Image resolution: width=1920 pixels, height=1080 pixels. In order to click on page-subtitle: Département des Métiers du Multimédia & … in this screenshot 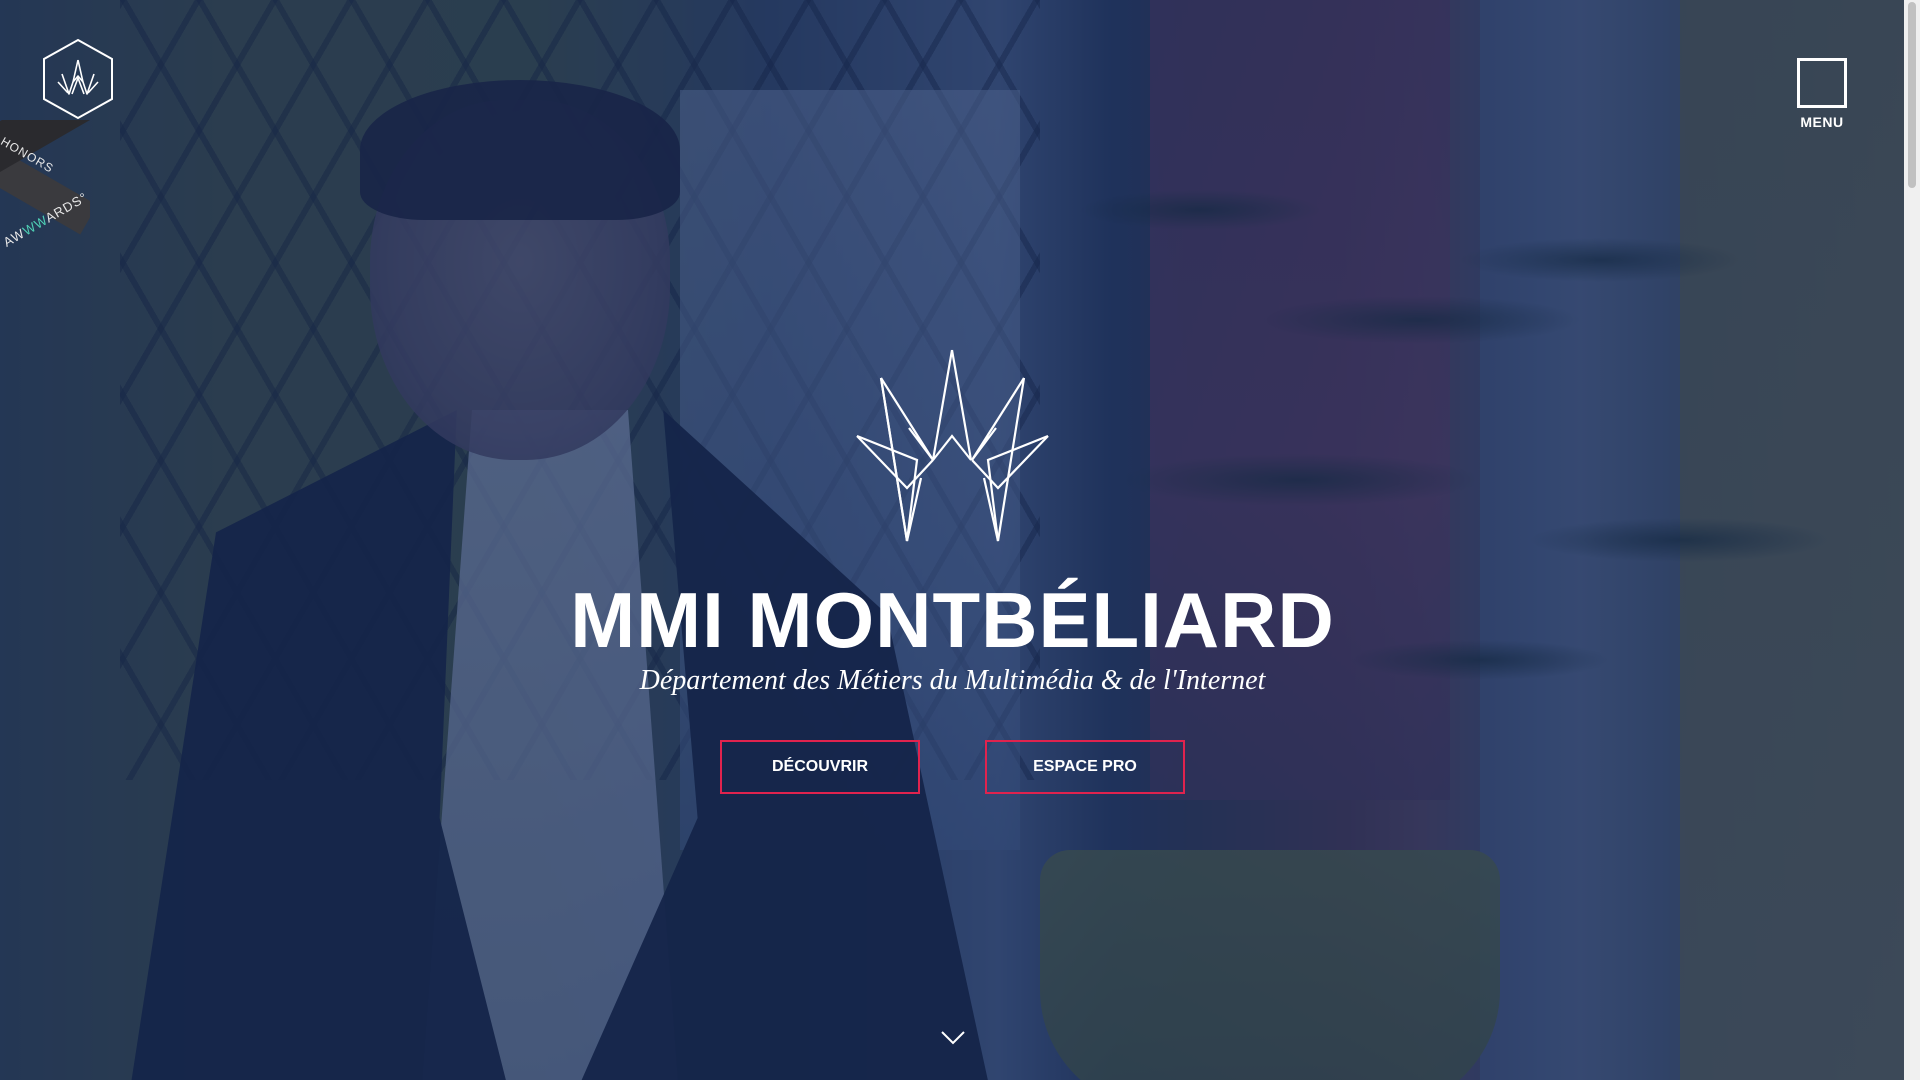, I will do `click(952, 680)`.